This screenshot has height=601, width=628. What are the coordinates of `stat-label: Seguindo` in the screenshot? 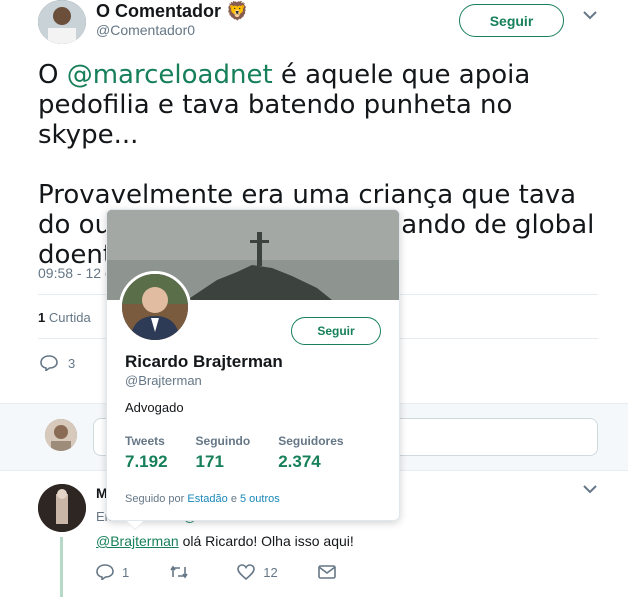 It's located at (223, 441).